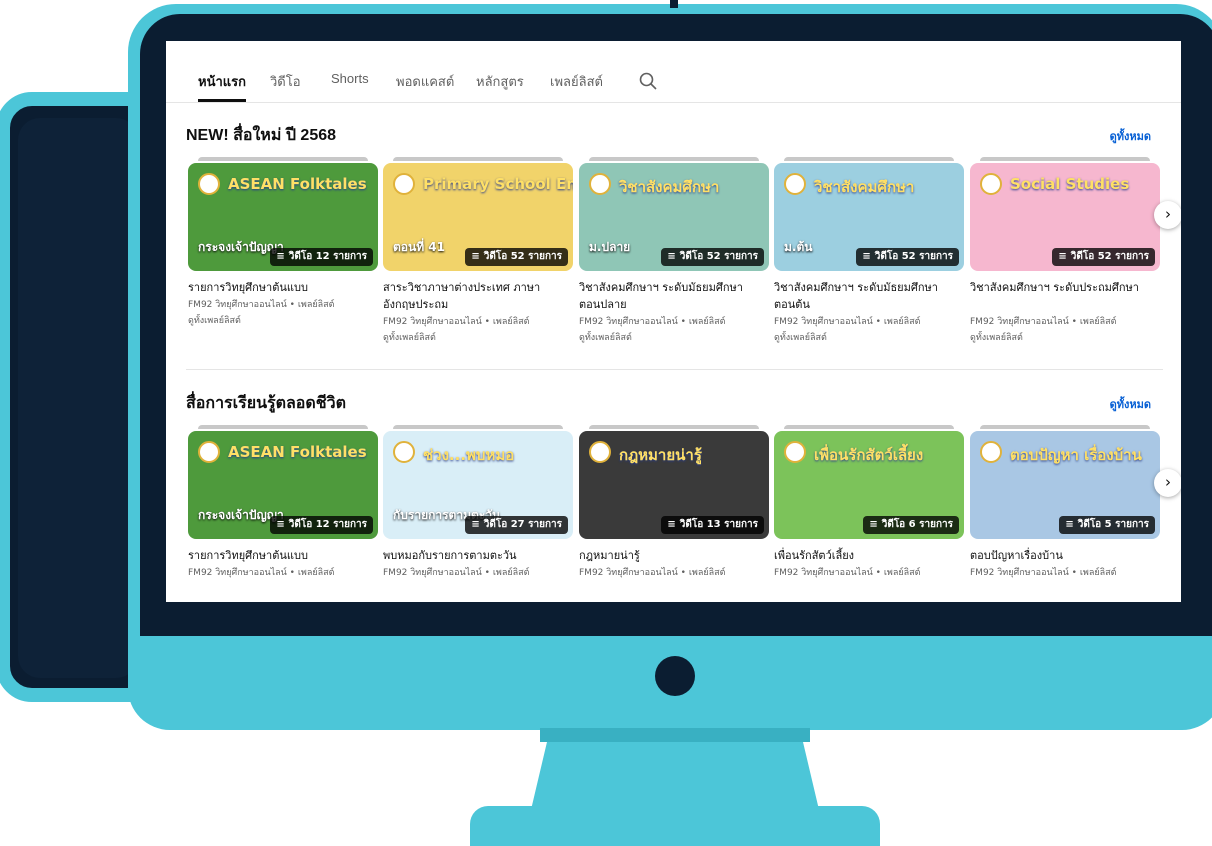 The height and width of the screenshot is (846, 1212). What do you see at coordinates (222, 100) in the screenshot?
I see `active-tab-indicator` at bounding box center [222, 100].